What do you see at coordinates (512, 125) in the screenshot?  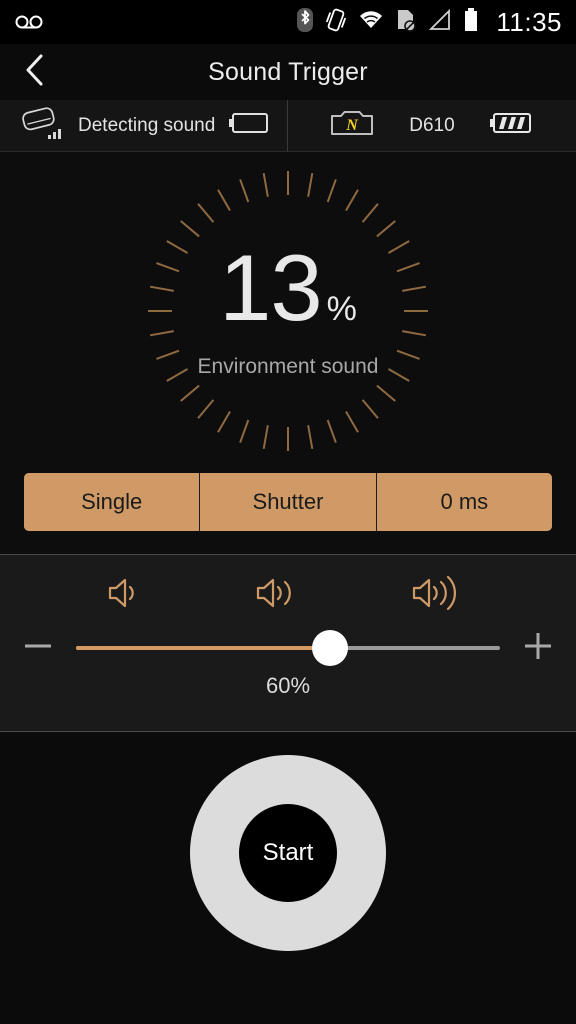 I see `battery-three-bars-icon` at bounding box center [512, 125].